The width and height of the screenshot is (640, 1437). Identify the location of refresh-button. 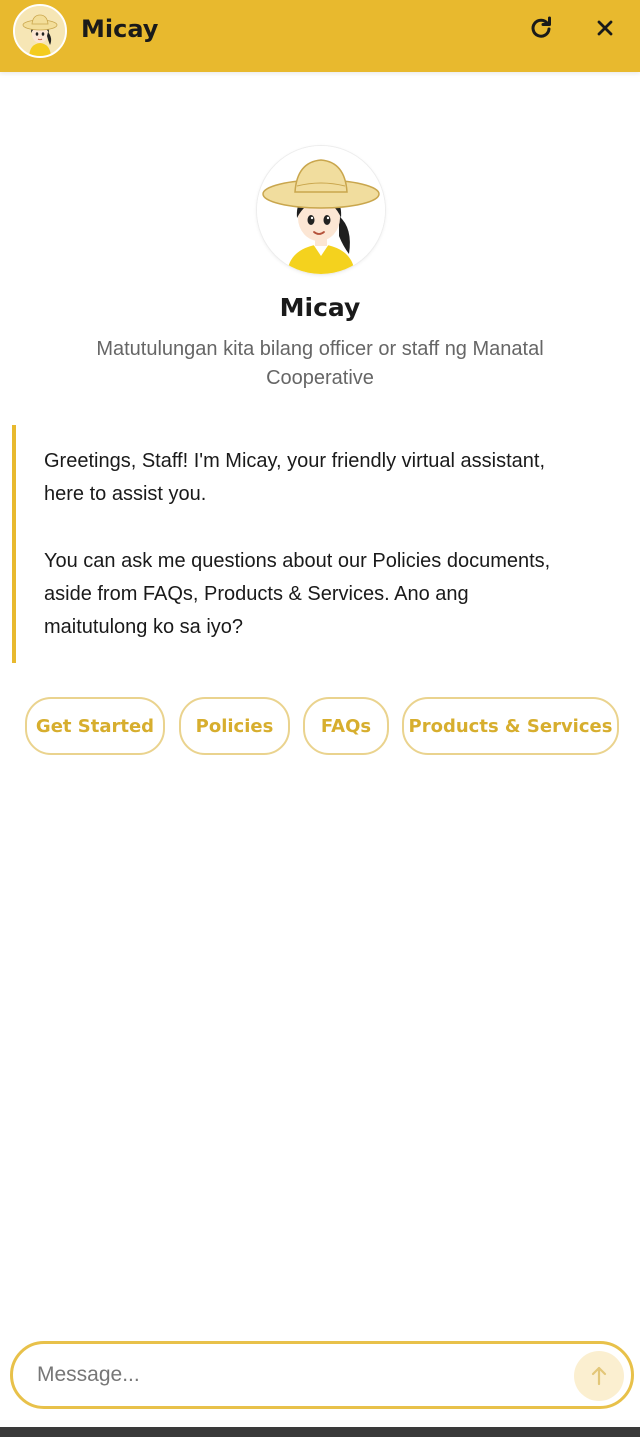
(541, 28).